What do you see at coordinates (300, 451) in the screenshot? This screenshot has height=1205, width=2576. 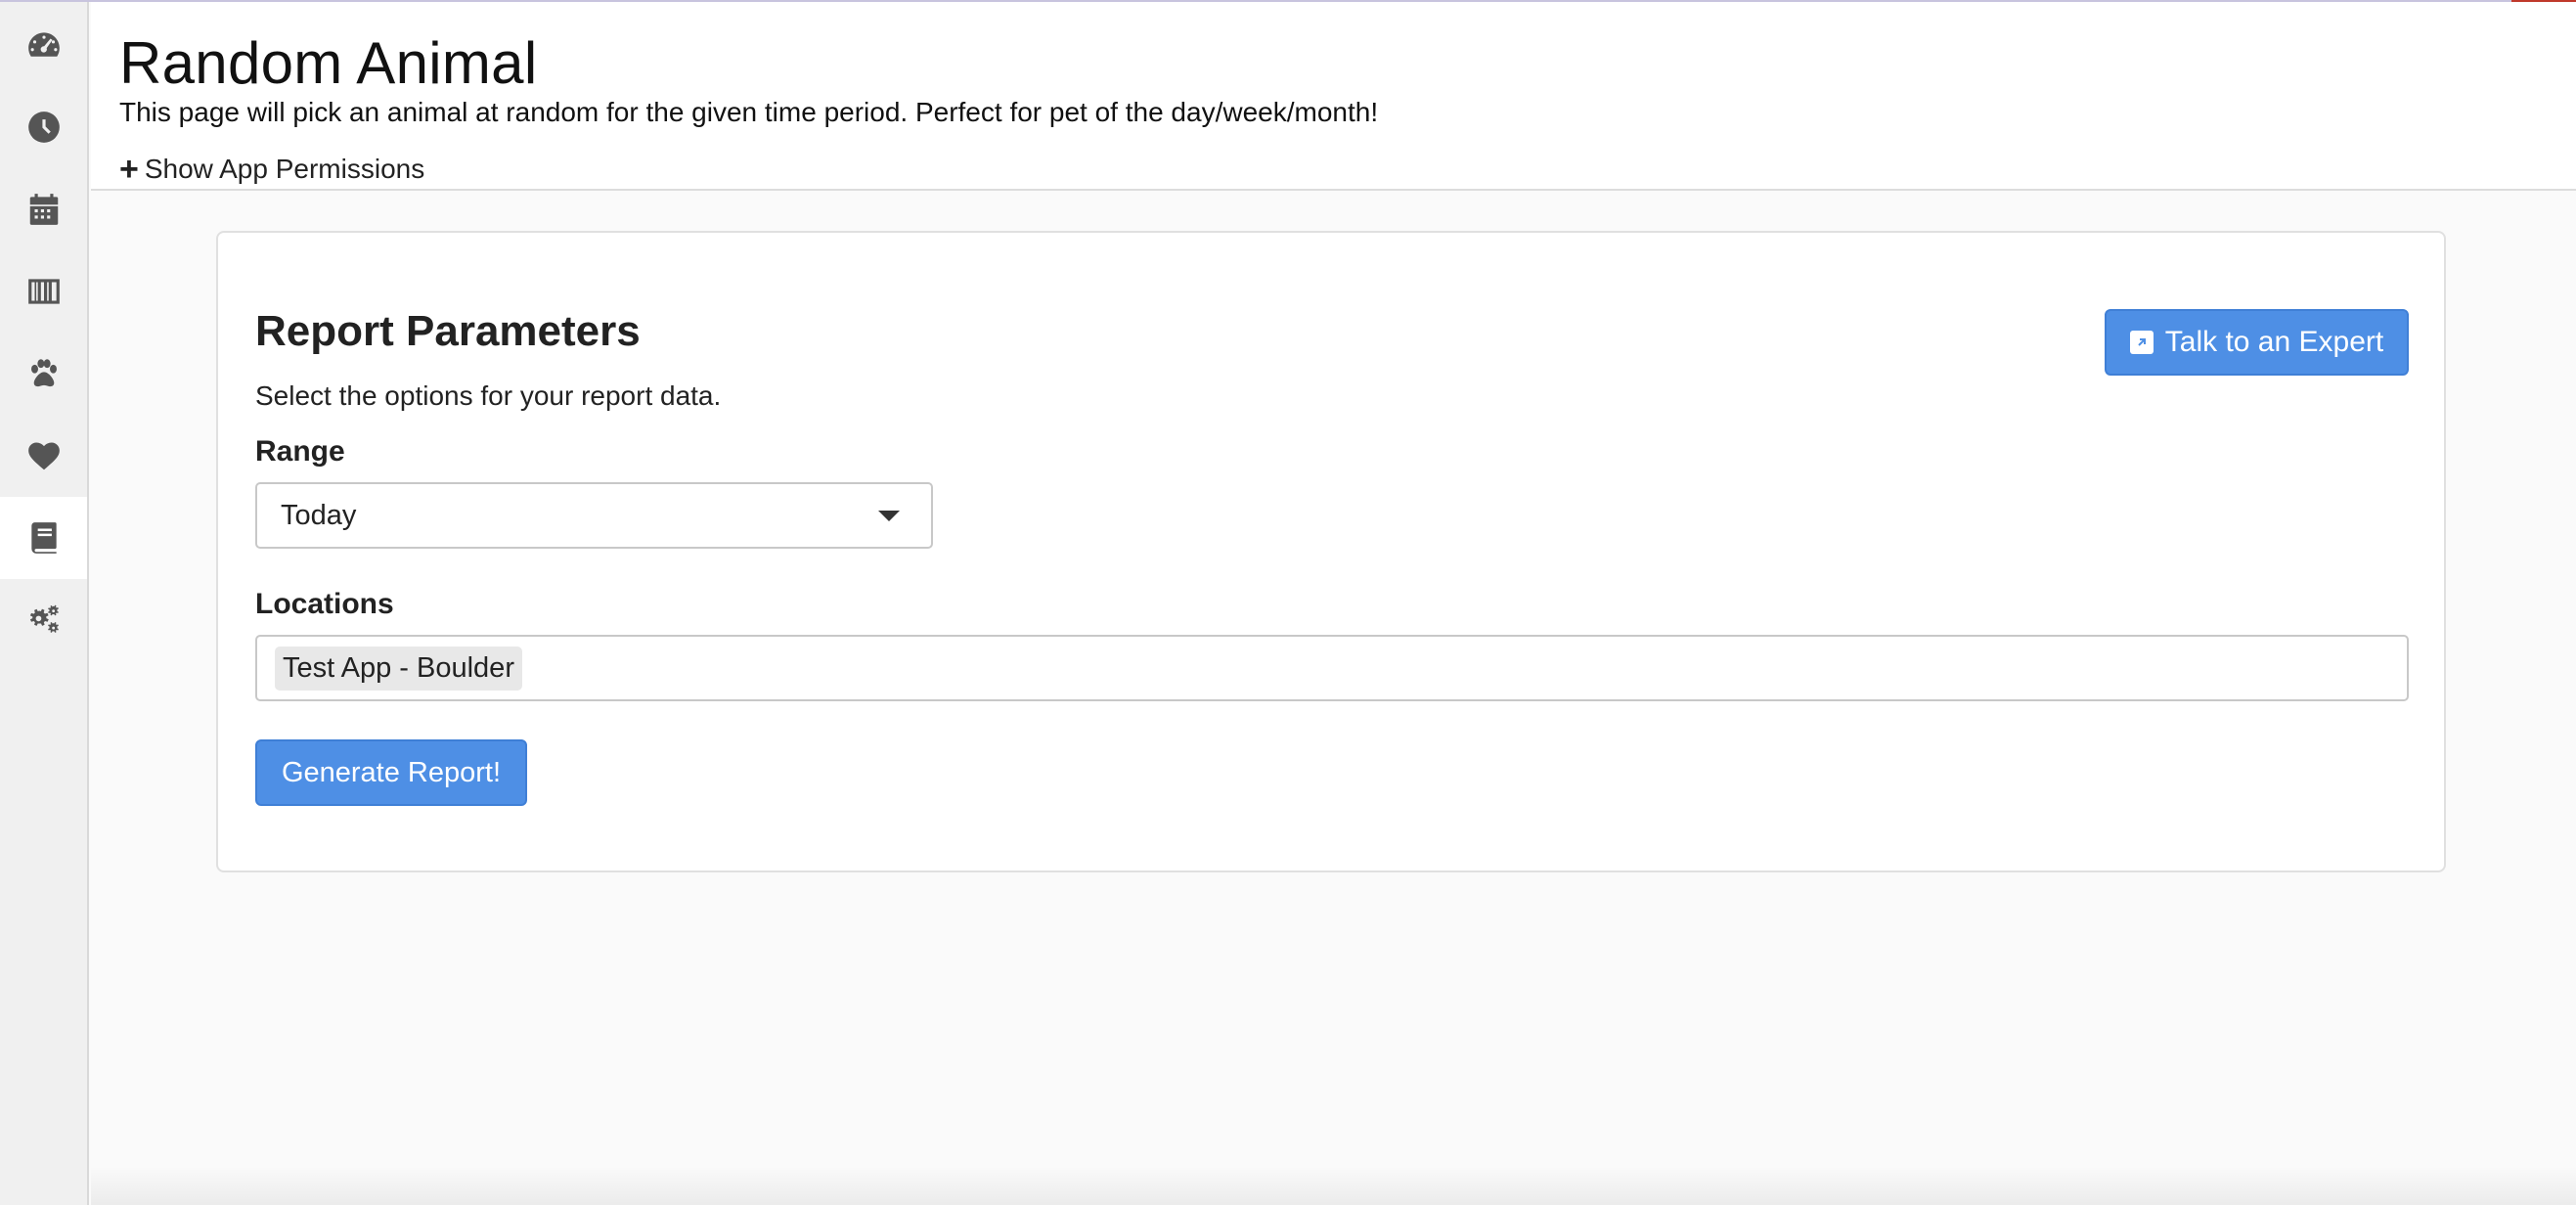 I see `range-label: Range` at bounding box center [300, 451].